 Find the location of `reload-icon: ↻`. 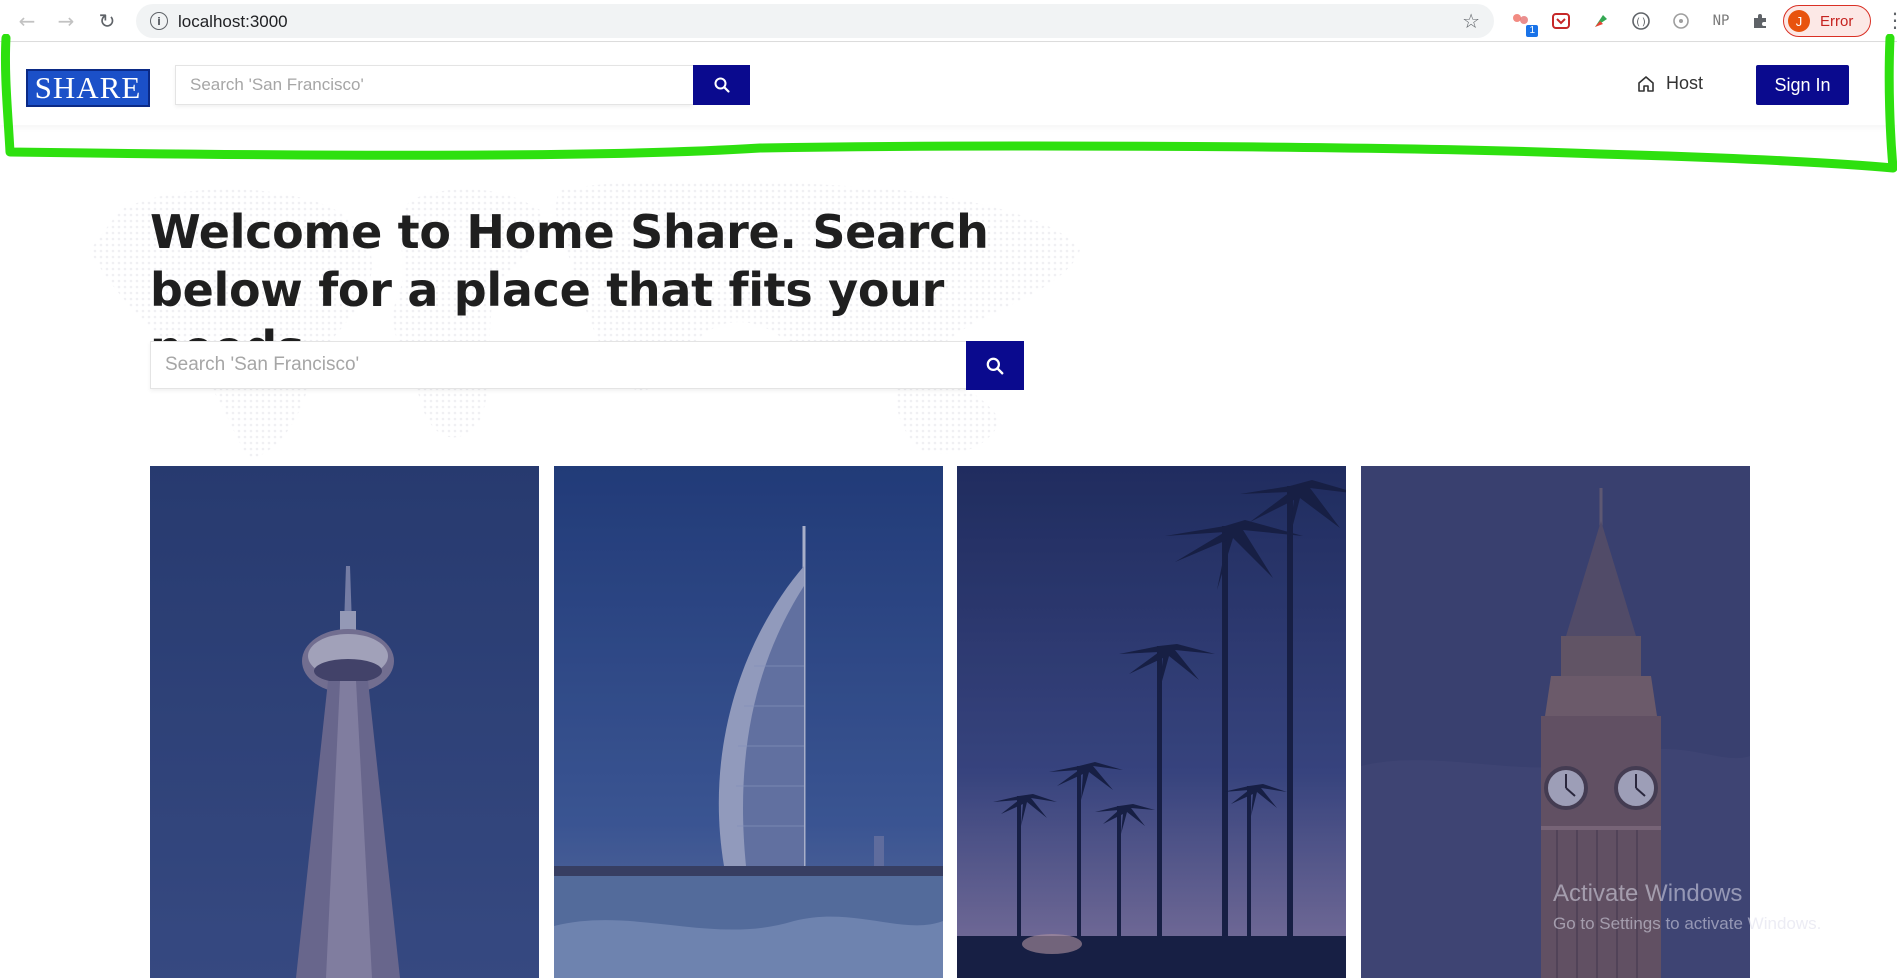

reload-icon: ↻ is located at coordinates (107, 21).